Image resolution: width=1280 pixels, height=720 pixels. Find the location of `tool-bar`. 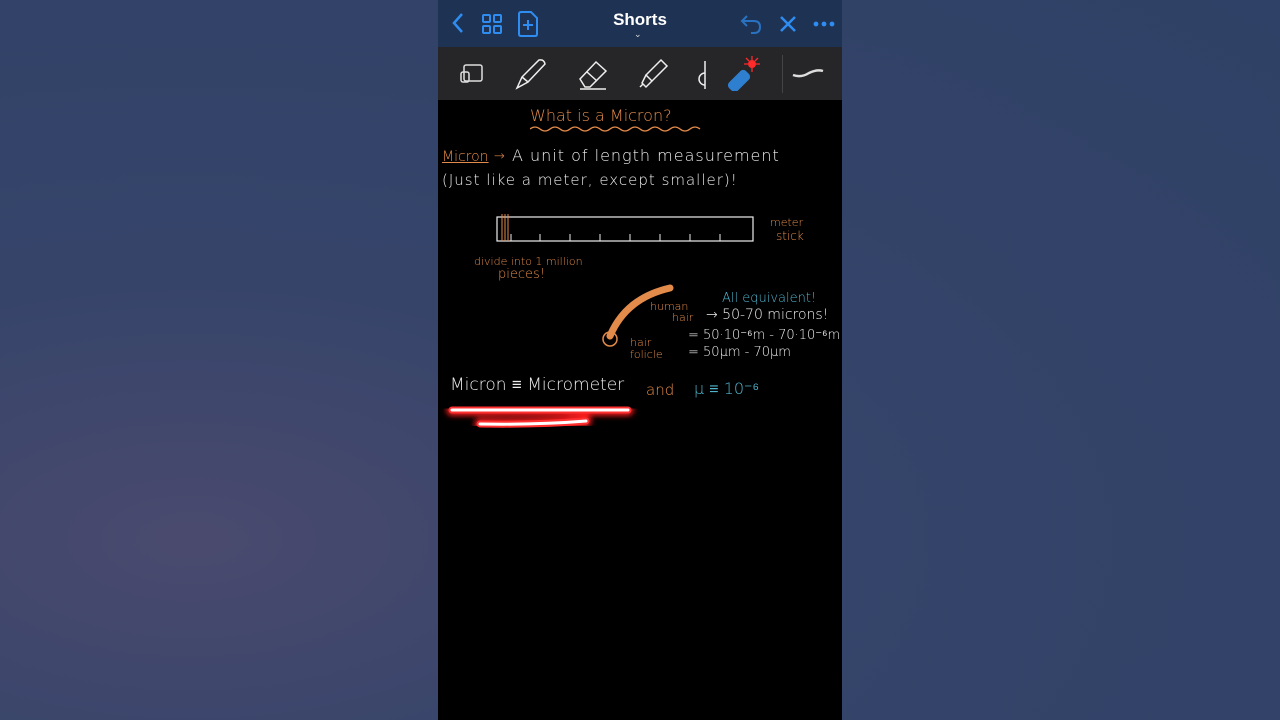

tool-bar is located at coordinates (640, 73).